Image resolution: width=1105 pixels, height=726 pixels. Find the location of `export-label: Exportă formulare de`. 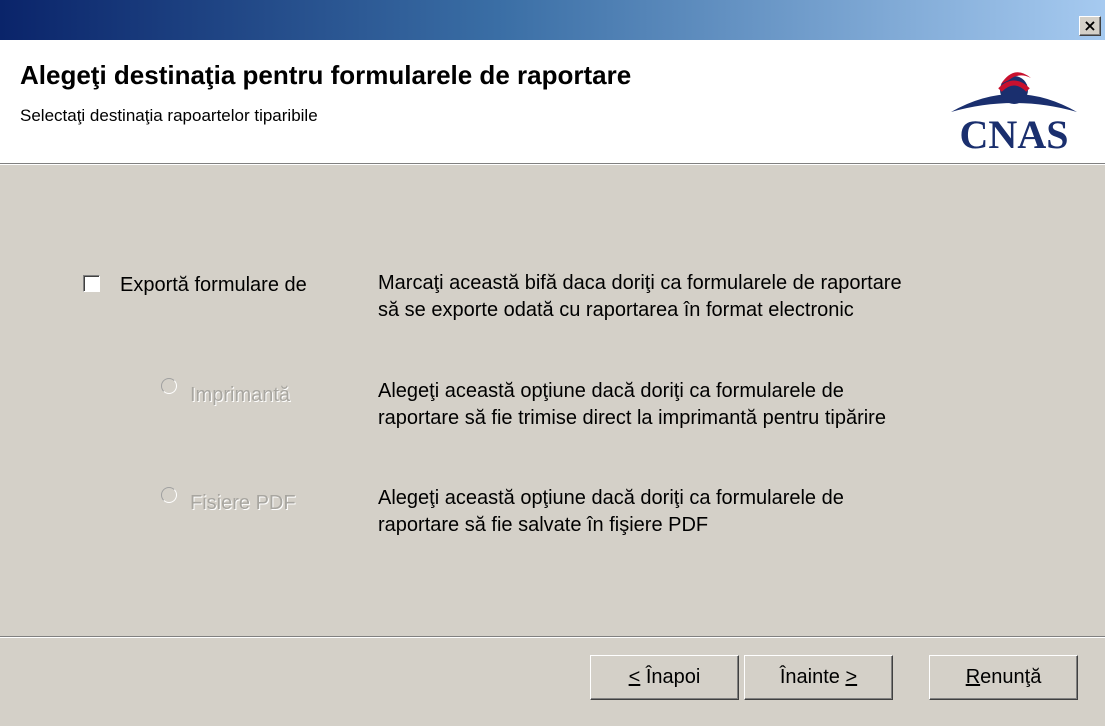

export-label: Exportă formulare de is located at coordinates (213, 285).